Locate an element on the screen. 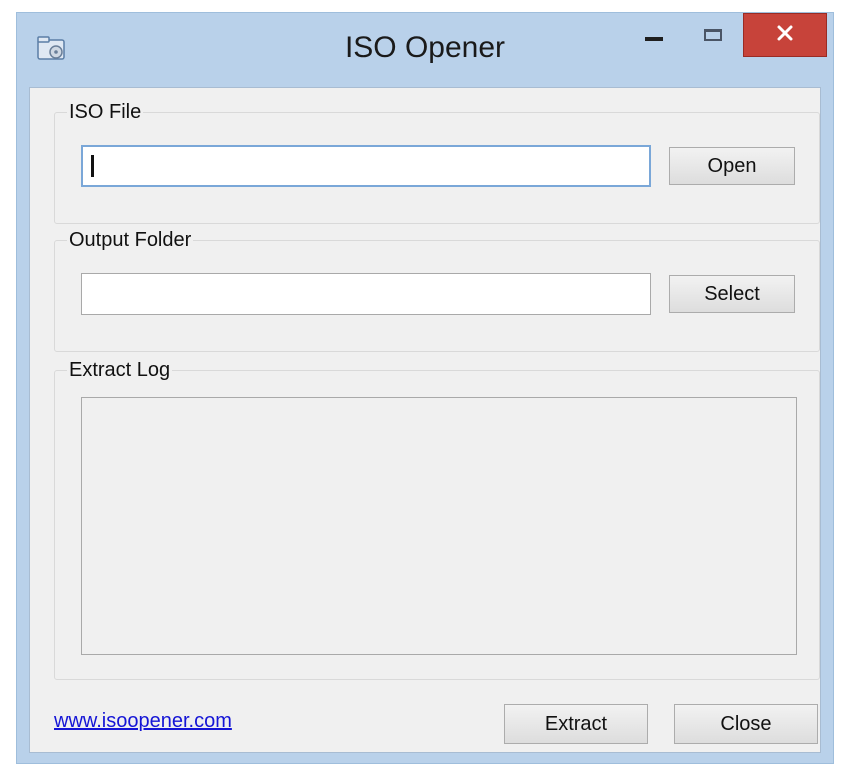 Image resolution: width=843 pixels, height=772 pixels. minimize-icon is located at coordinates (654, 39).